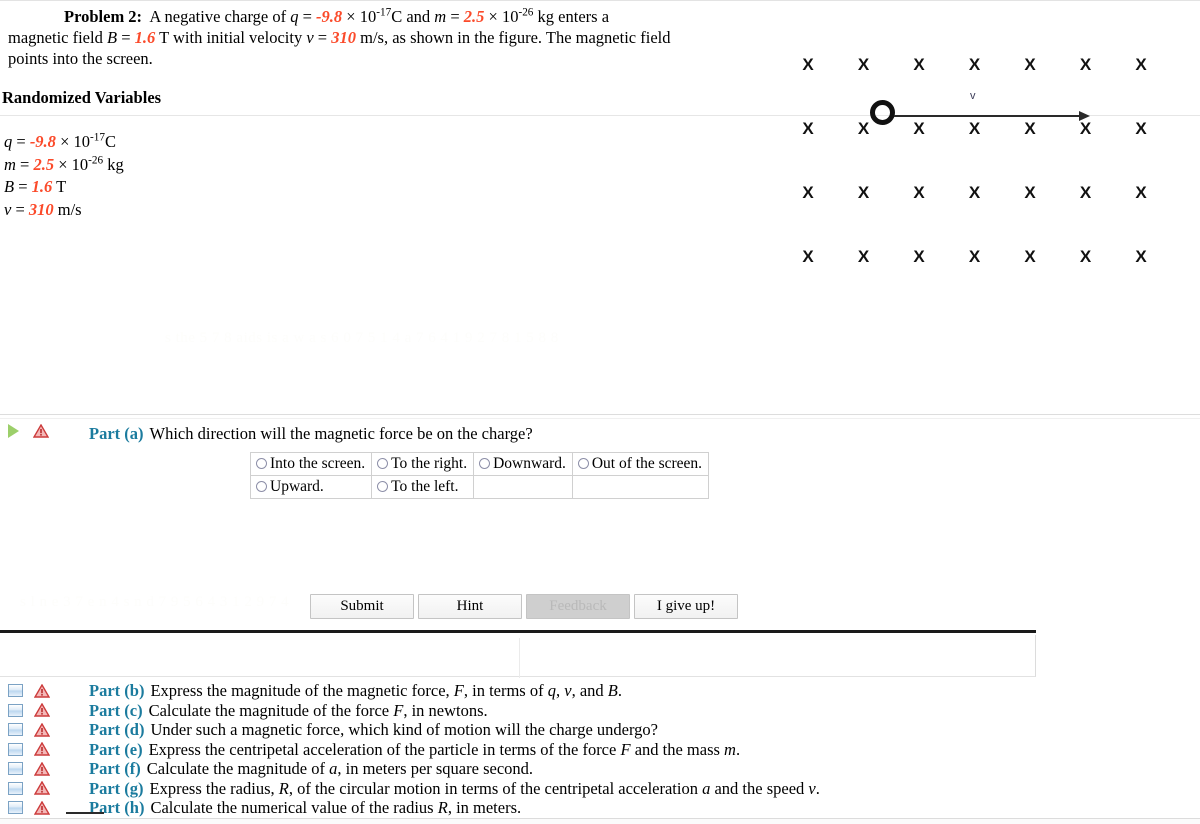 Image resolution: width=1200 pixels, height=824 pixels. Describe the element at coordinates (988, 116) in the screenshot. I see `arrow-shaft` at that location.